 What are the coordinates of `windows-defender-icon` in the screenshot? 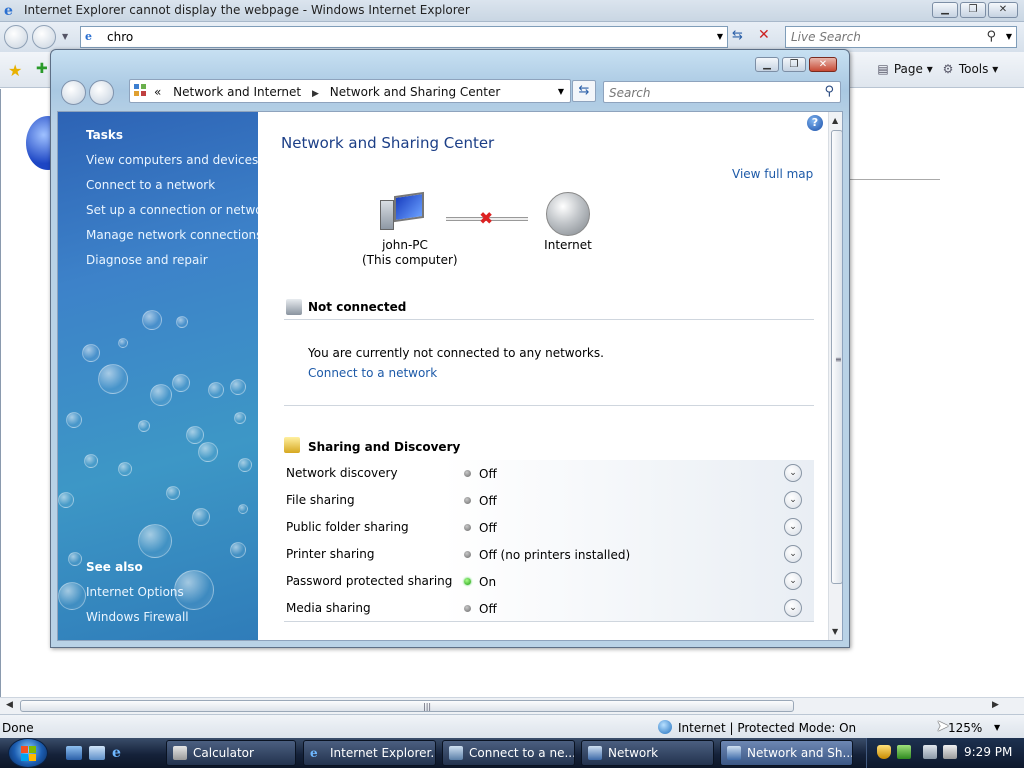 It's located at (904, 752).